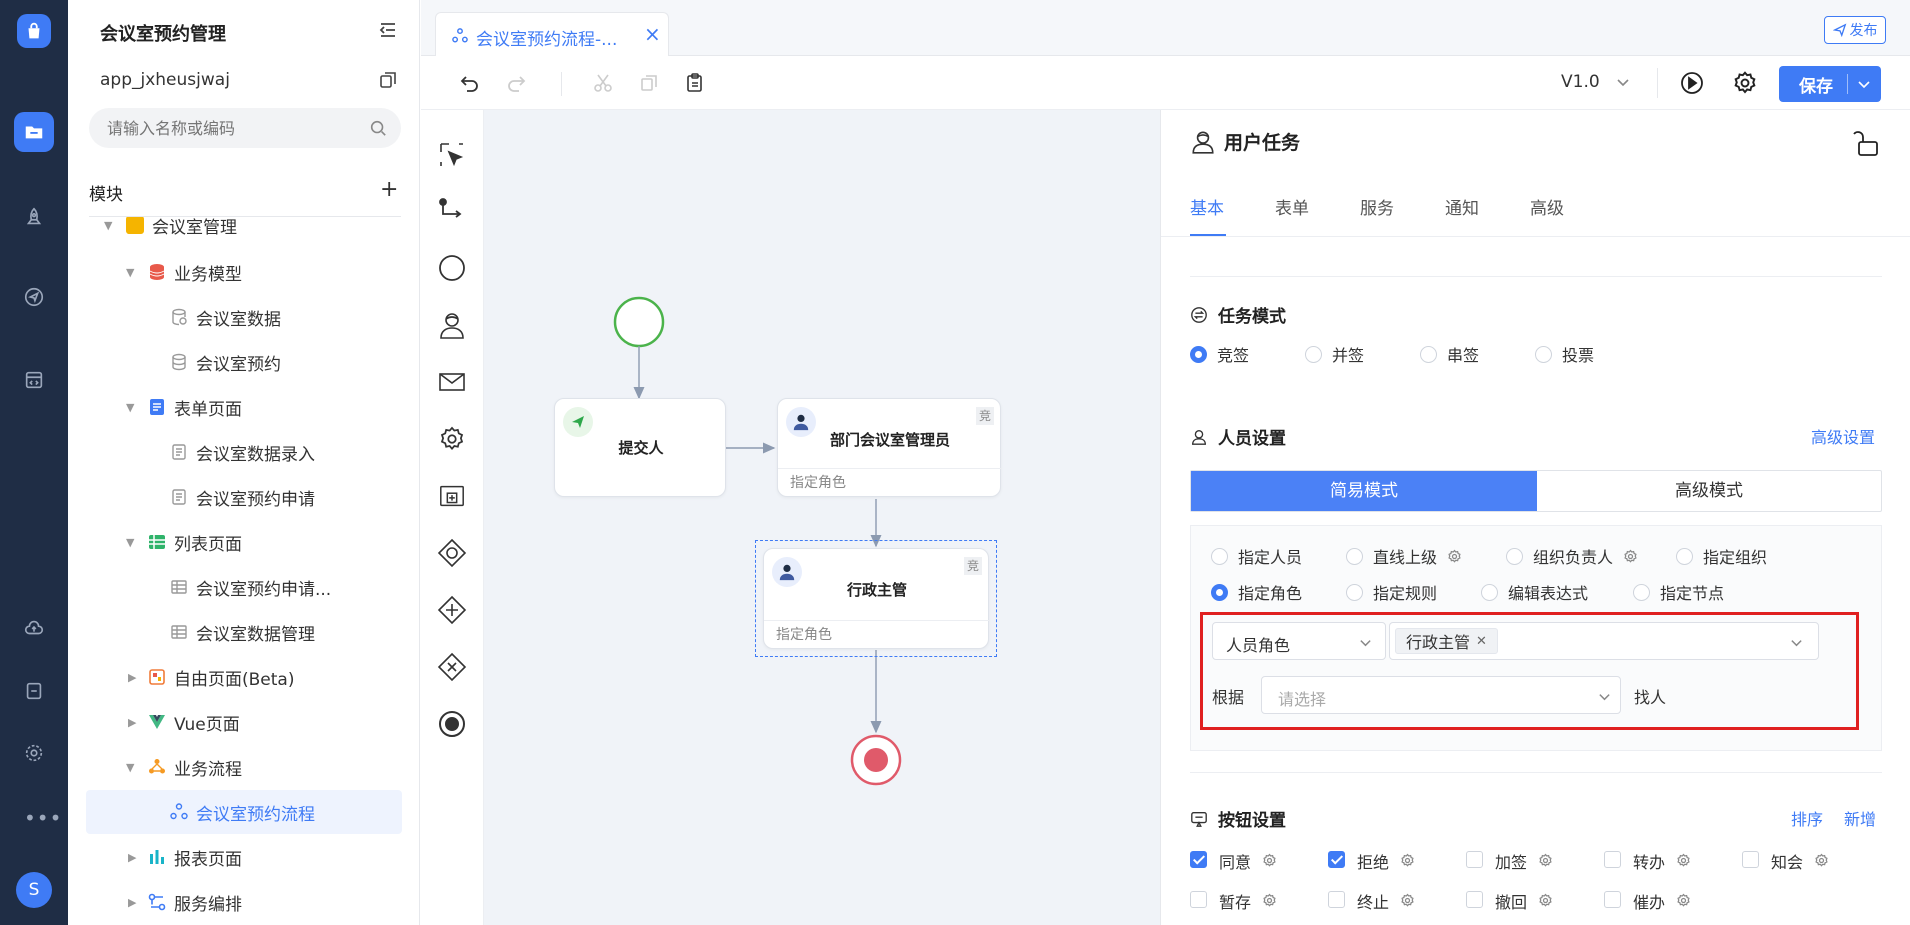 This screenshot has width=1910, height=925. What do you see at coordinates (1219, 354) in the screenshot?
I see `task-mode-option-0: 竞签` at bounding box center [1219, 354].